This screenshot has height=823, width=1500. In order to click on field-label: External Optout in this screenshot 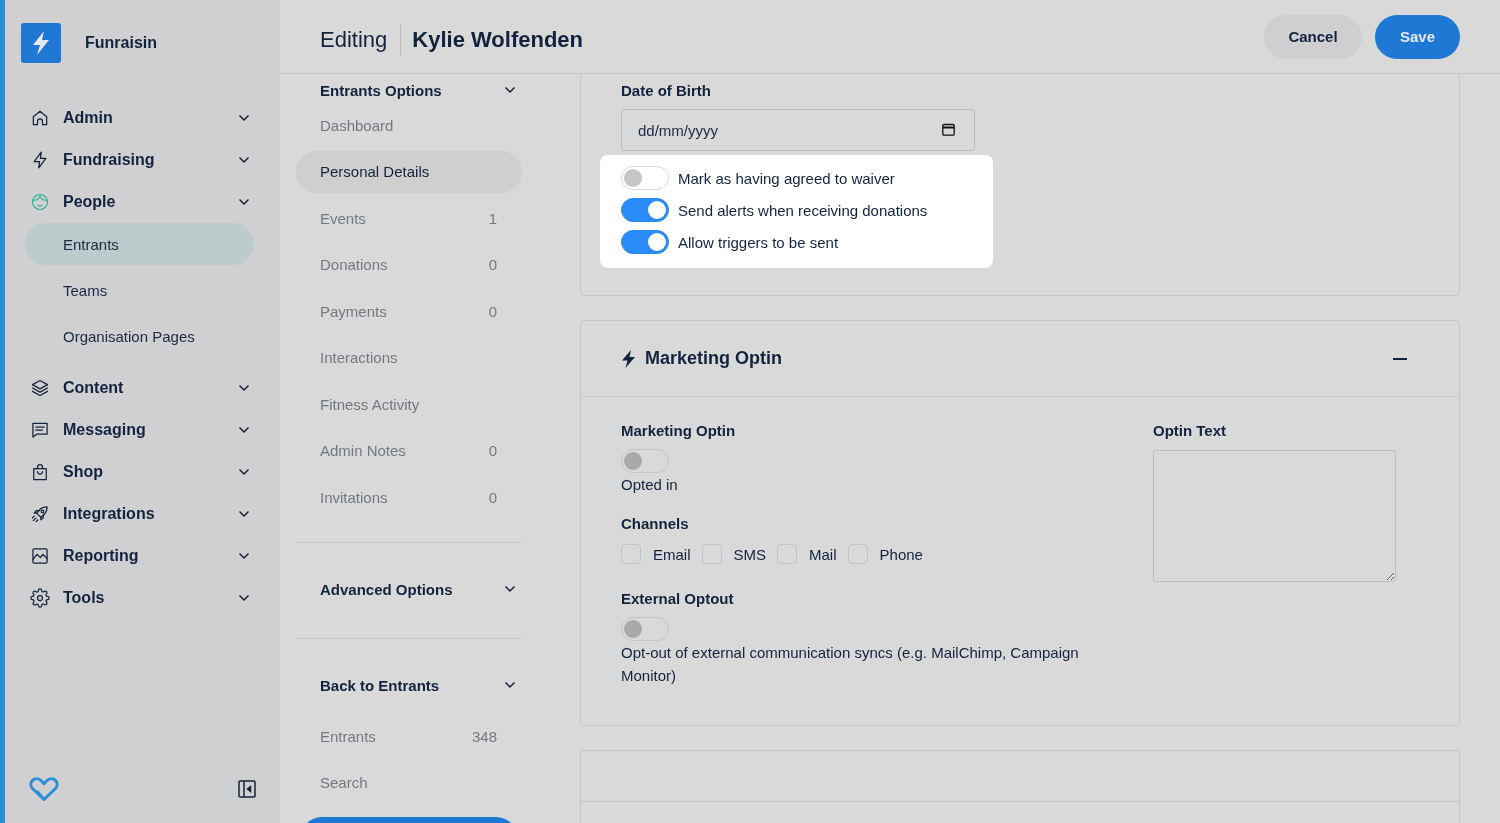, I will do `click(678, 599)`.